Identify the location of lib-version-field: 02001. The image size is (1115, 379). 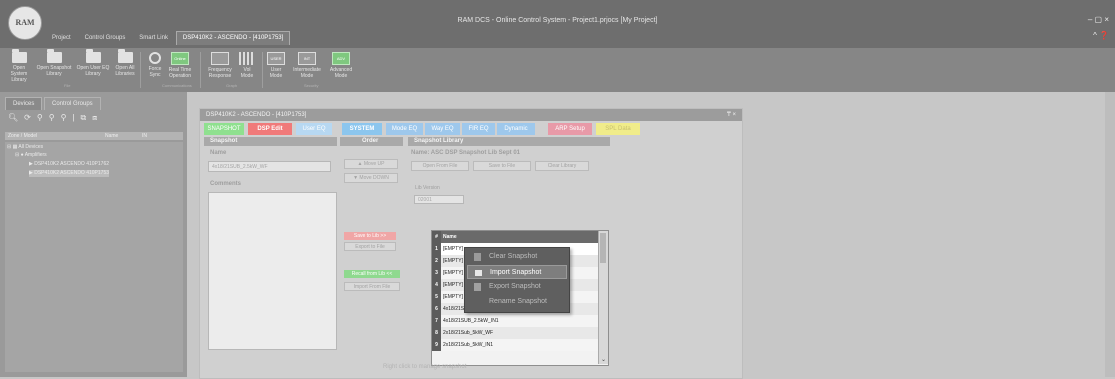
(439, 199).